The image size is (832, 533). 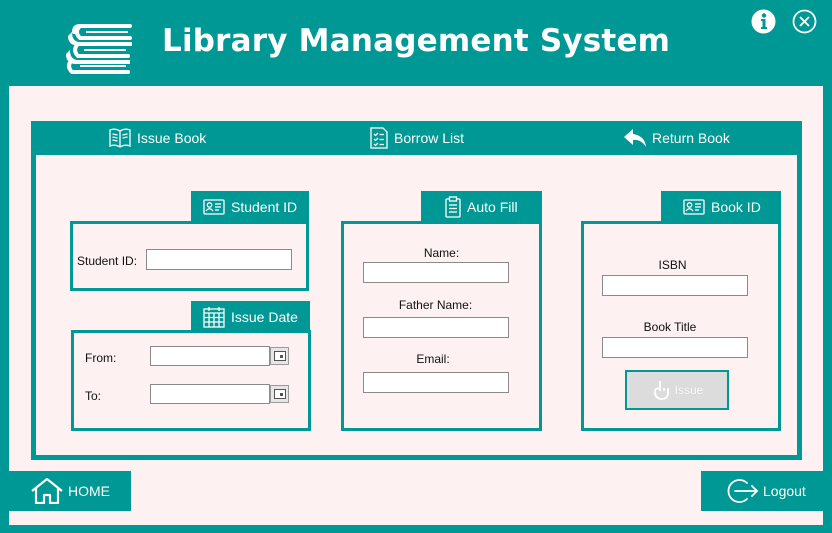 I want to click on tab-borrow-list: Borrow List, so click(x=416, y=138).